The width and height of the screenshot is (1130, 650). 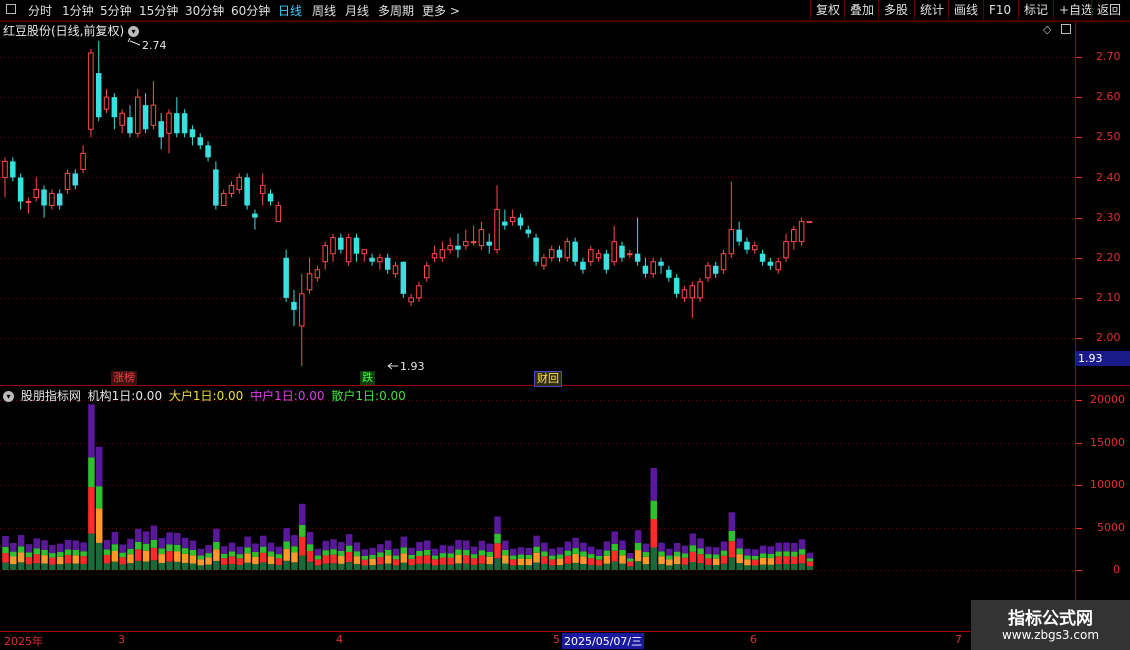 What do you see at coordinates (1111, 527) in the screenshot?
I see `volume-tick: 5000` at bounding box center [1111, 527].